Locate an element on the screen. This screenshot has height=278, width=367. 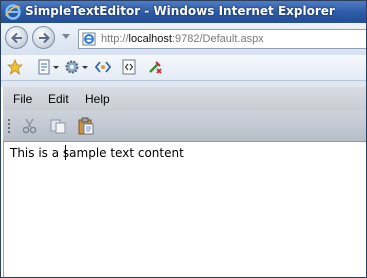
paste-icon is located at coordinates (86, 126).